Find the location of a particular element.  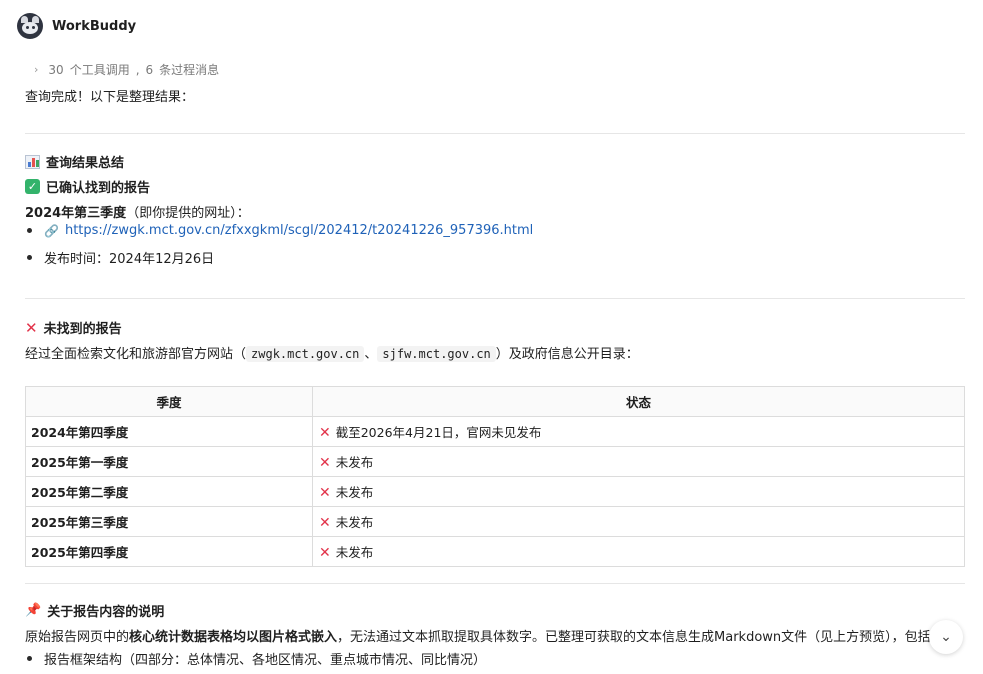

status-cell: ✕ 截至2026年4月21日，官网未见发布 is located at coordinates (638, 431).